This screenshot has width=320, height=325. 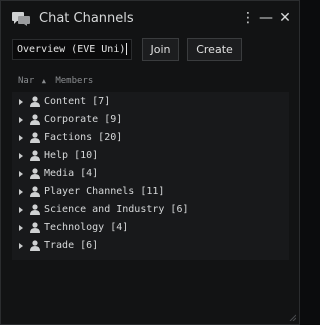 I want to click on channel-group-row: Media [4], so click(x=150, y=174).